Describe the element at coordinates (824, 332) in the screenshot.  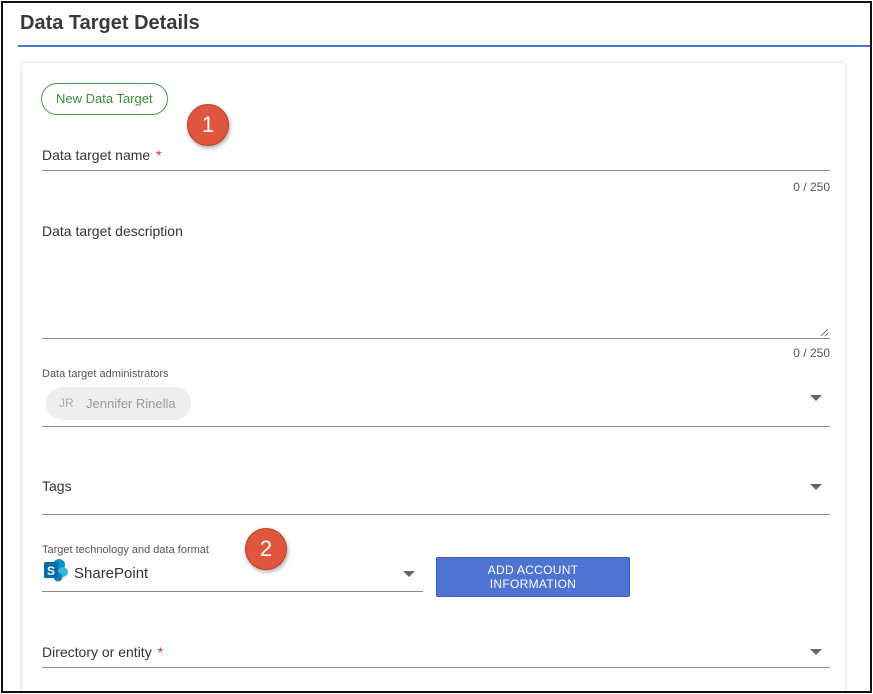
I see `resize-handle-icon` at that location.